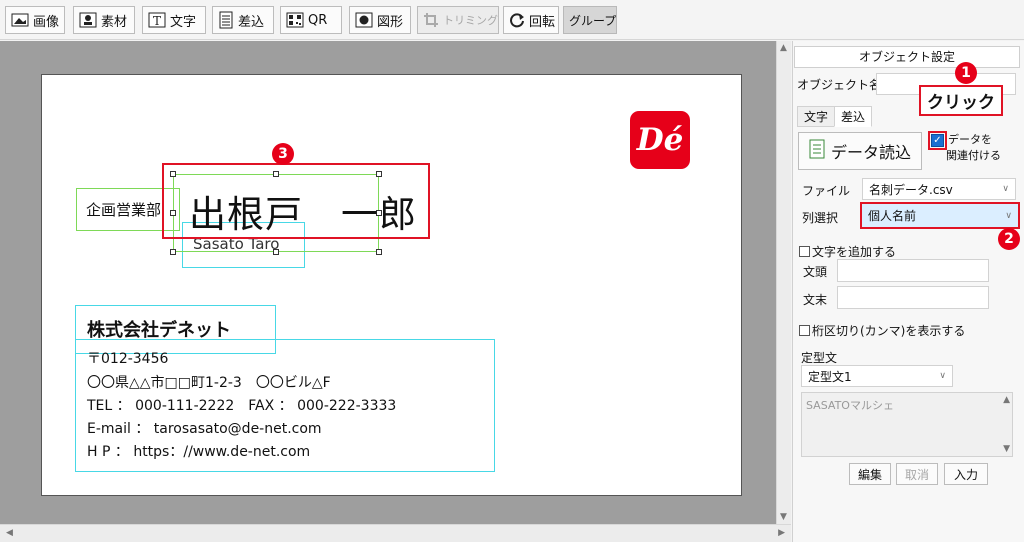 The image size is (1024, 542). Describe the element at coordinates (870, 474) in the screenshot. I see `edit-button: 編集` at that location.